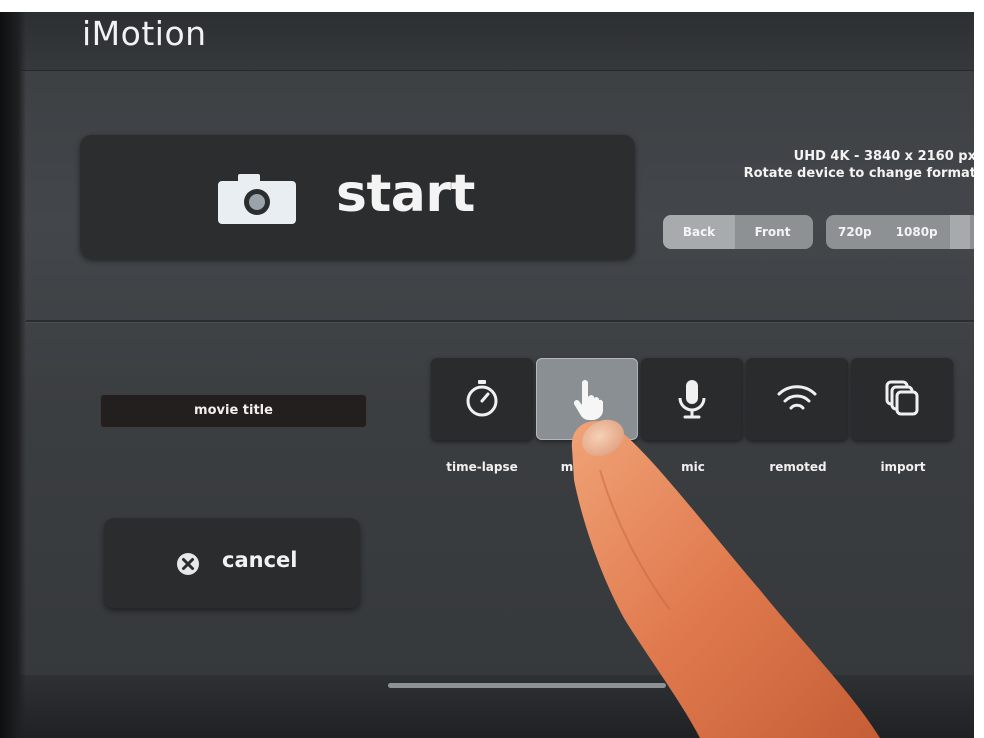 This screenshot has height=738, width=984. I want to click on mode-time-lapse-button, so click(482, 399).